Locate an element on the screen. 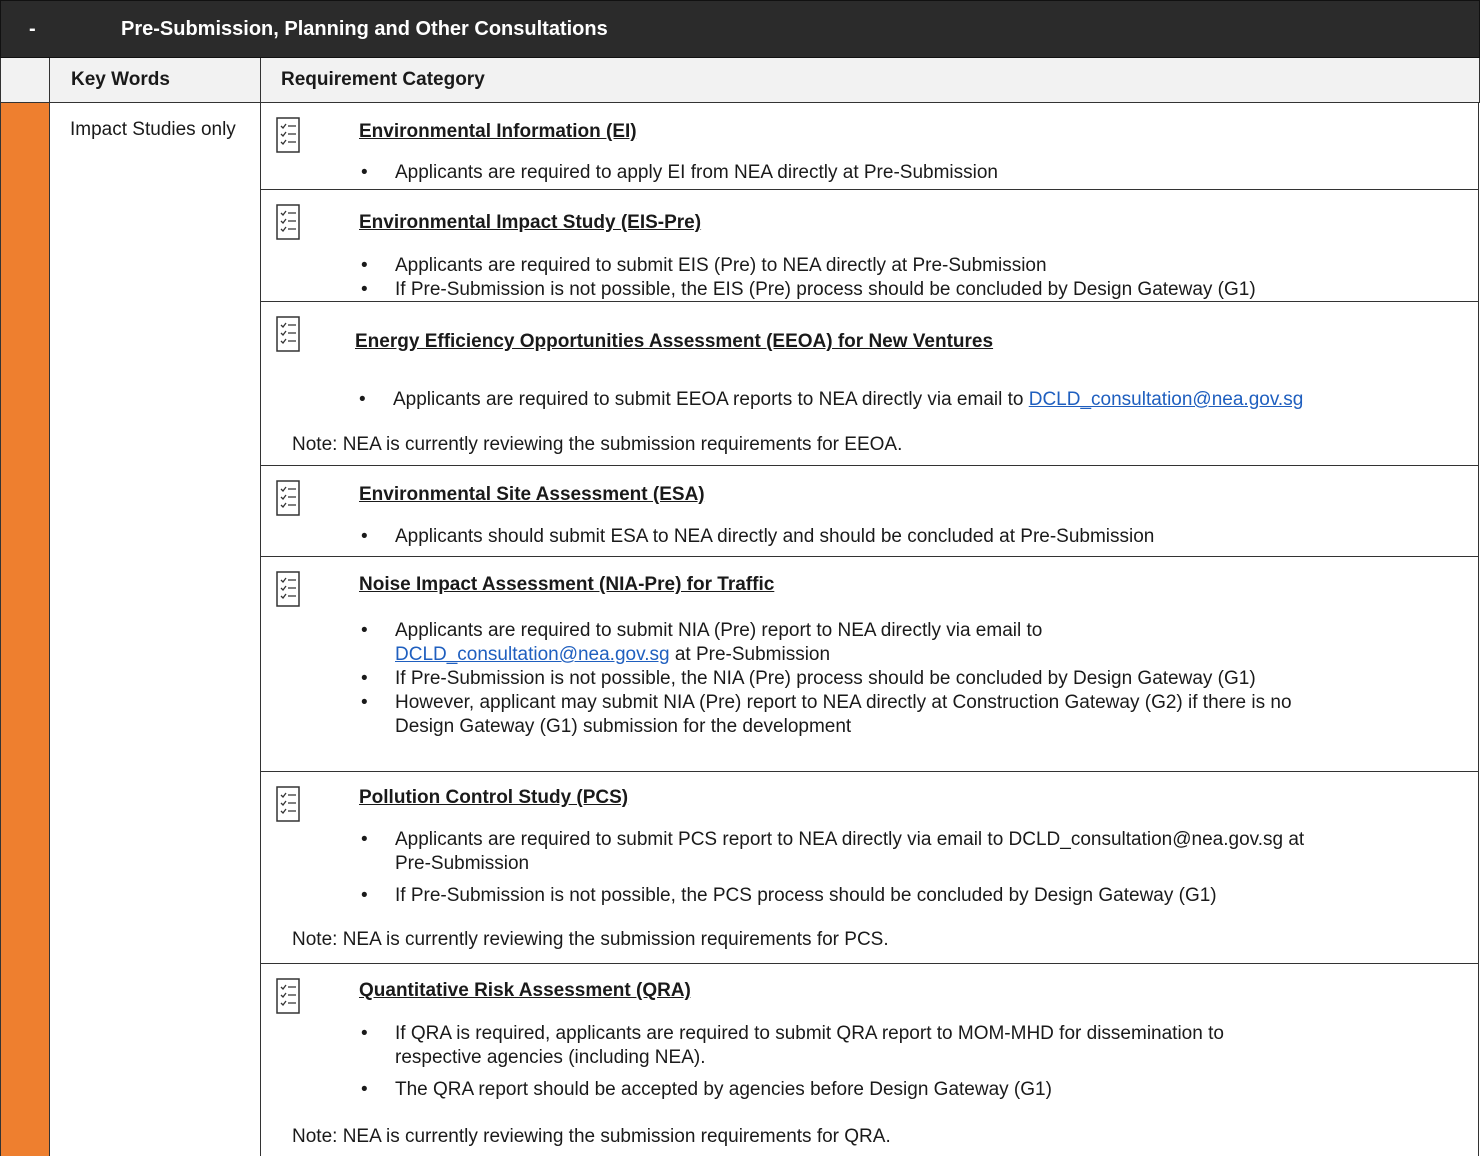 The width and height of the screenshot is (1480, 1156). bullet-text: at Pre-Submission is located at coordinates (750, 654).